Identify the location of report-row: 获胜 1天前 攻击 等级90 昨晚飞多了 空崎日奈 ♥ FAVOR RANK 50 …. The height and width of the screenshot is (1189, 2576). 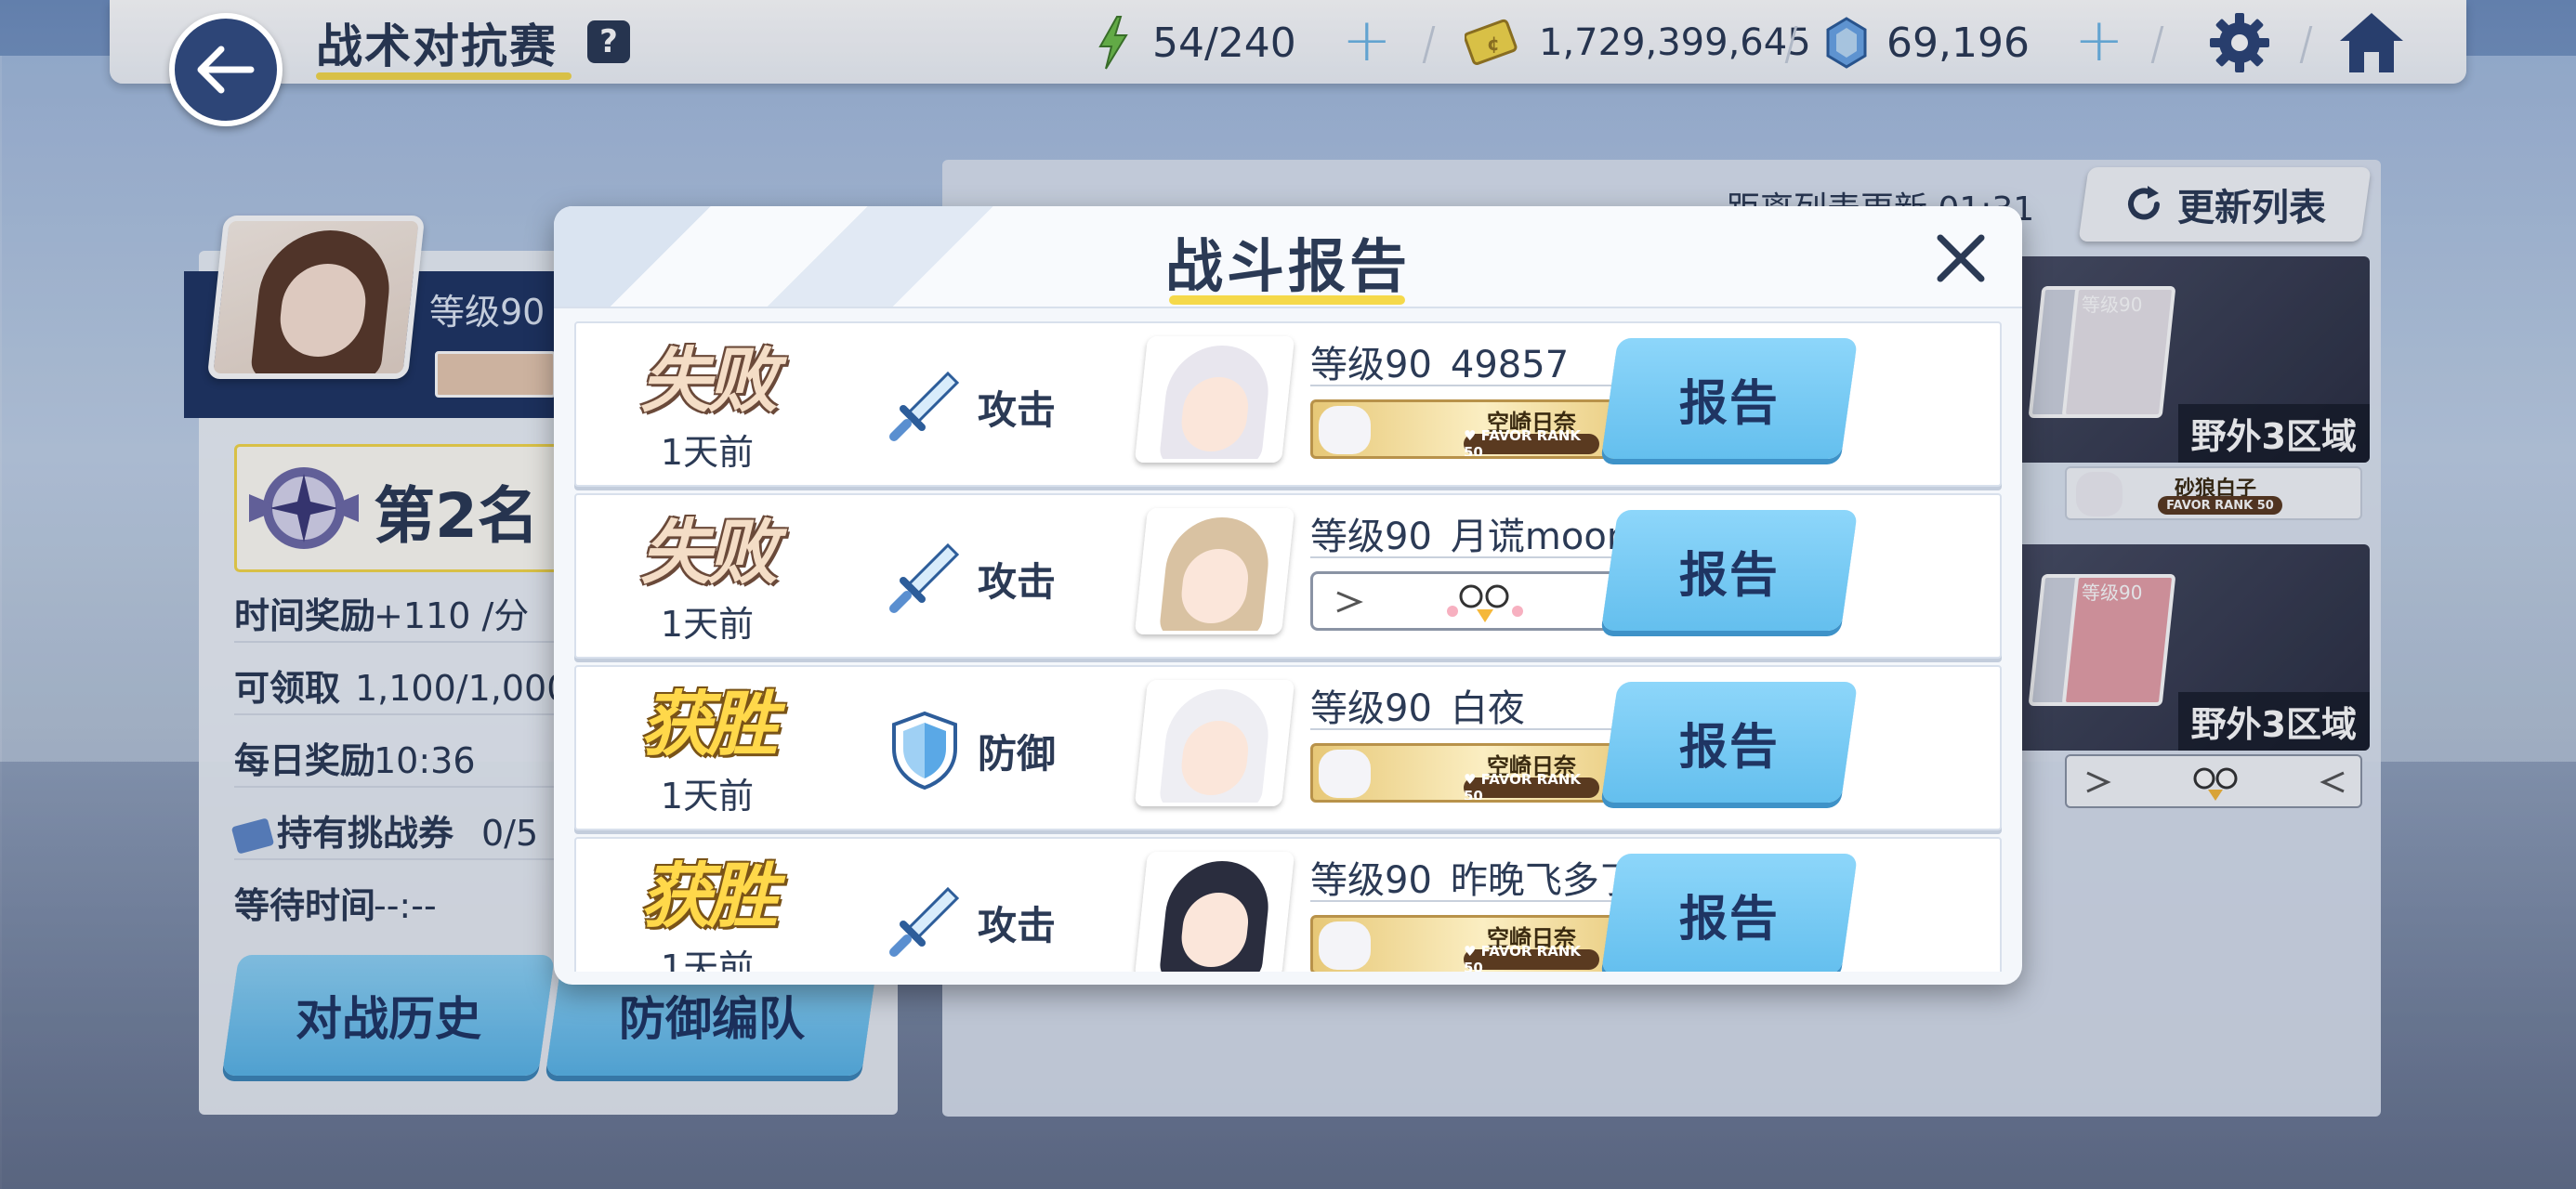
(1288, 905).